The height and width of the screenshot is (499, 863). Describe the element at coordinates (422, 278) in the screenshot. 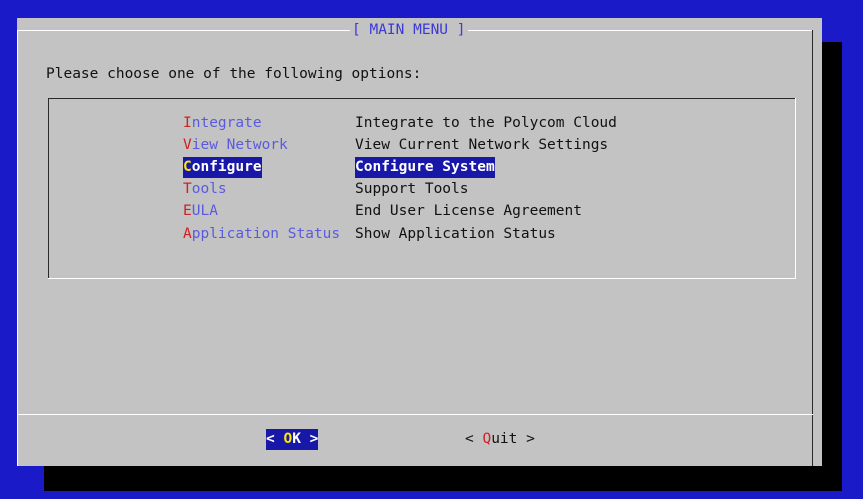

I see `menu-box-bottom-border` at that location.